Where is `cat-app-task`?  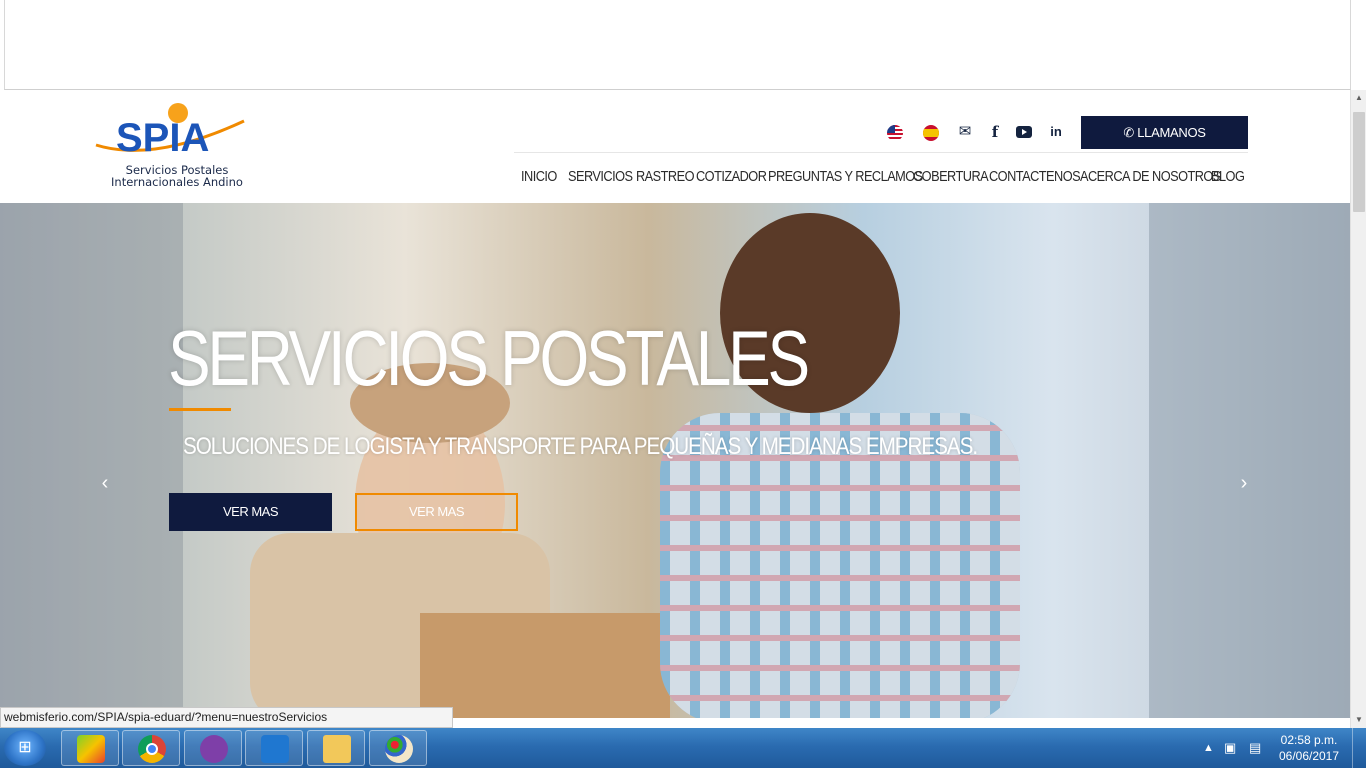
cat-app-task is located at coordinates (213, 748).